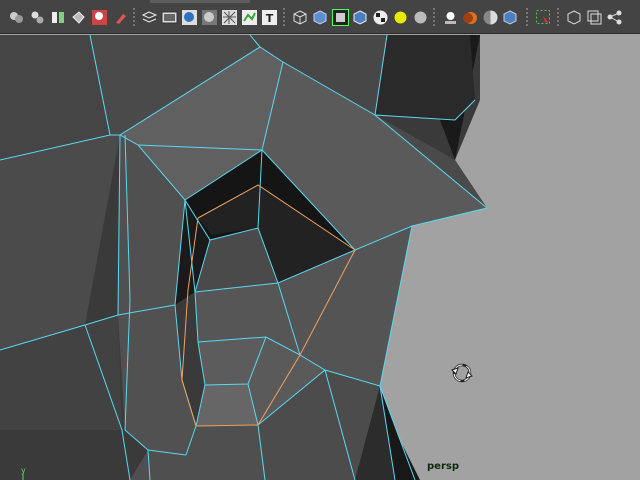 This screenshot has height=480, width=640. I want to click on select-by-hierarchy-icon, so click(16, 17).